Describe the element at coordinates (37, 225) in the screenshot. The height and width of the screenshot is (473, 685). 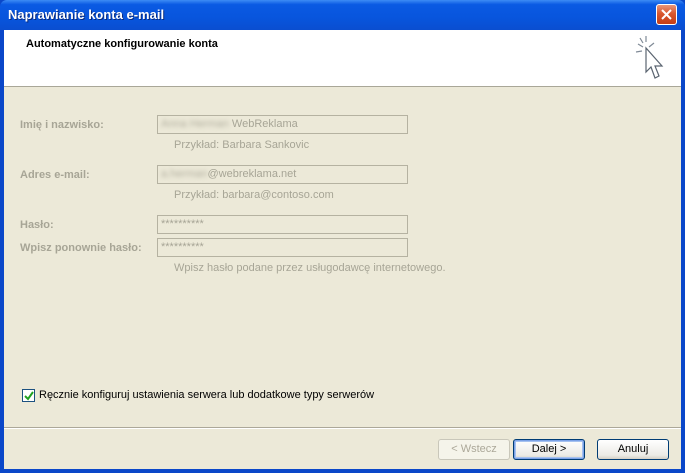
I see `password-label: Hasło:` at that location.